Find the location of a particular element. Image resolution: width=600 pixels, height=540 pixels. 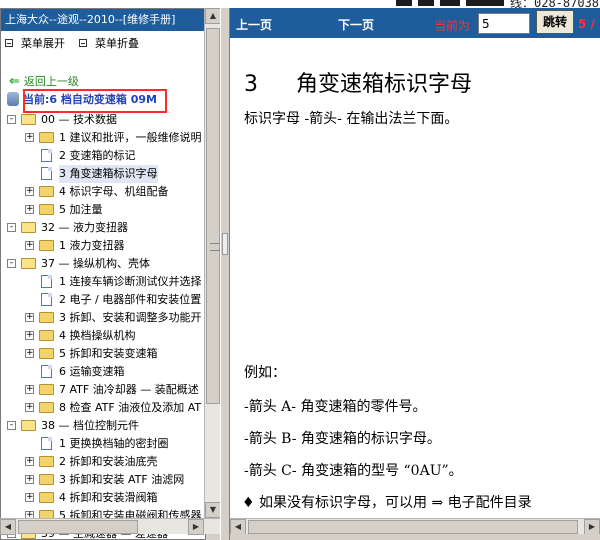

tree-folder-item: - 38 — 档位控制元件 is located at coordinates (103, 426).